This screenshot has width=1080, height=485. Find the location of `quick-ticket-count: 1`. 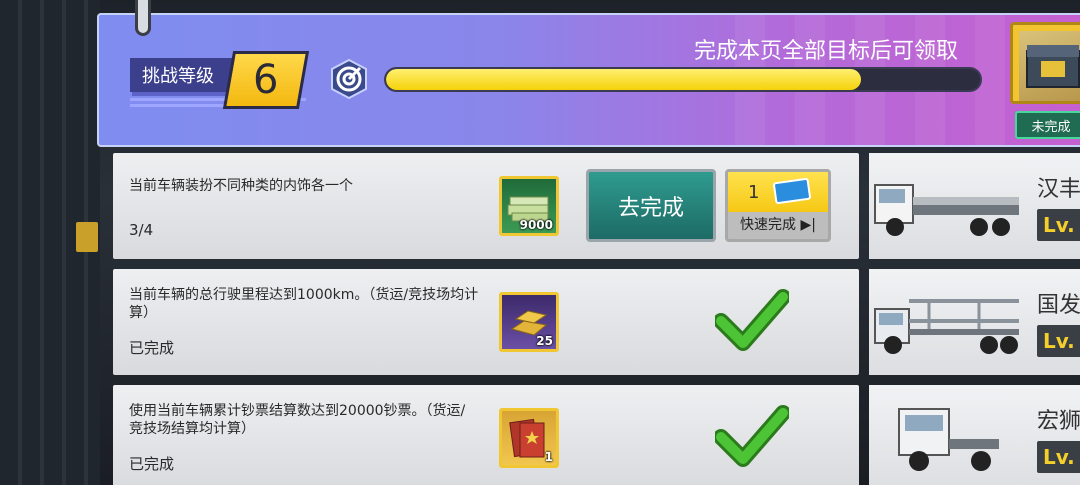

quick-ticket-count: 1 is located at coordinates (754, 192).